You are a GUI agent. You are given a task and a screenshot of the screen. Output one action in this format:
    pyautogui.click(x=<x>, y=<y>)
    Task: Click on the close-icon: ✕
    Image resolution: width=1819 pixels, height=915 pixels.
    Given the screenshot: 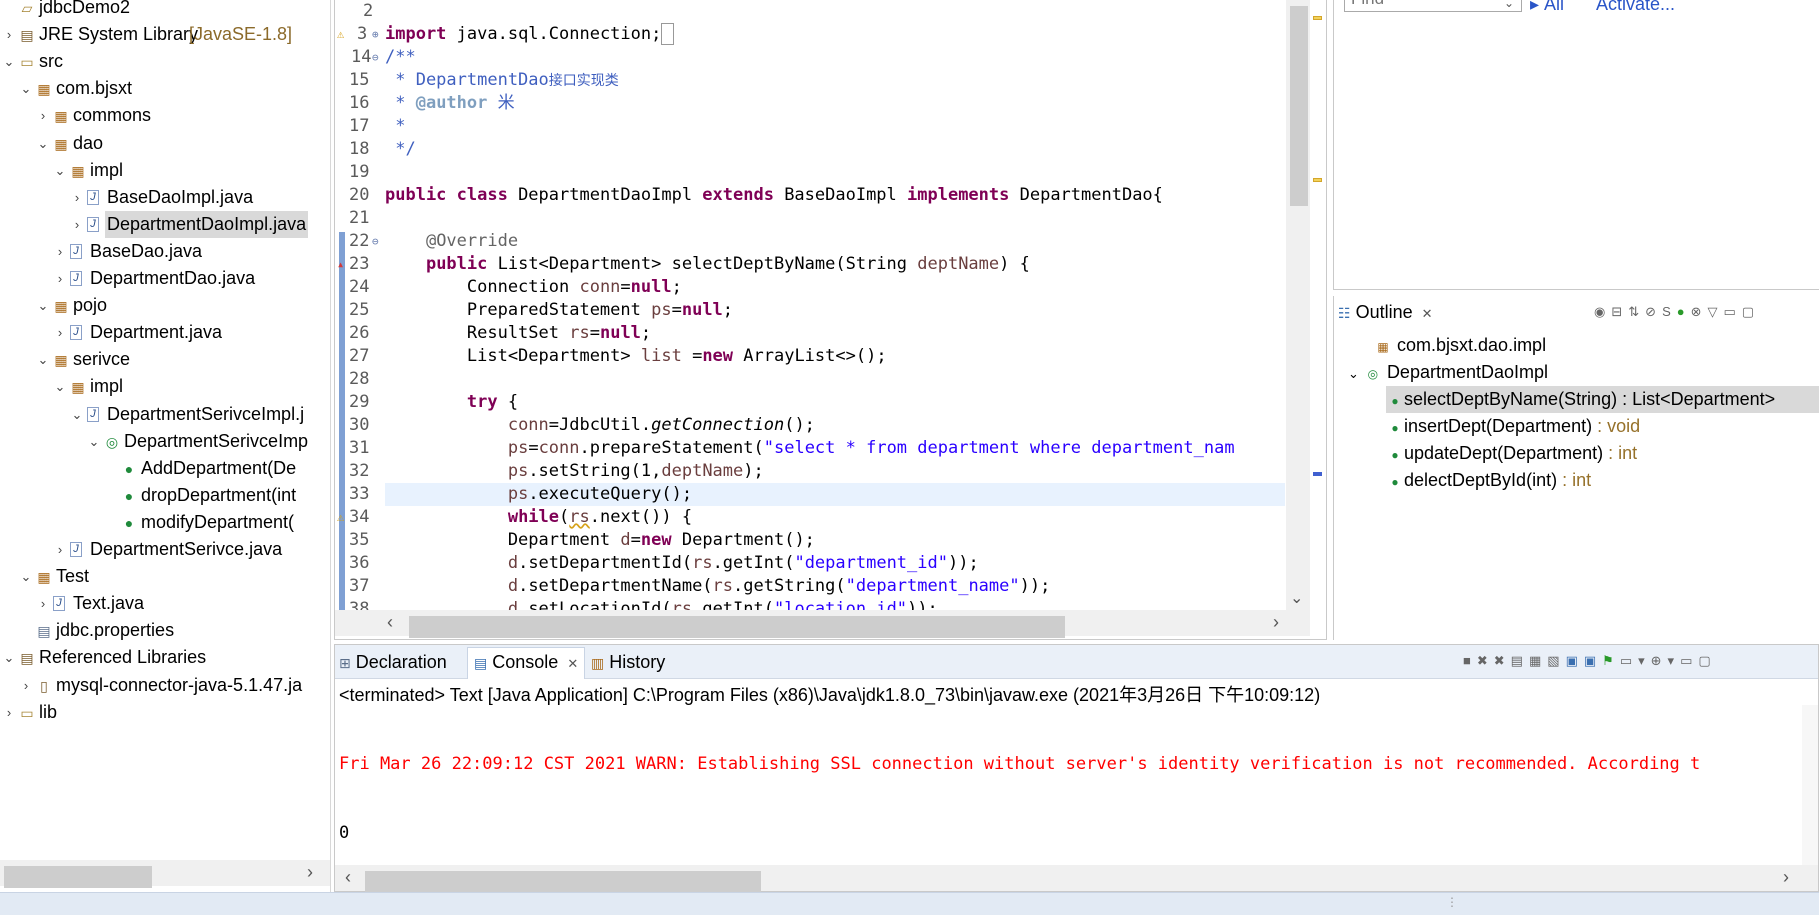 What is the action you would take?
    pyautogui.click(x=572, y=663)
    